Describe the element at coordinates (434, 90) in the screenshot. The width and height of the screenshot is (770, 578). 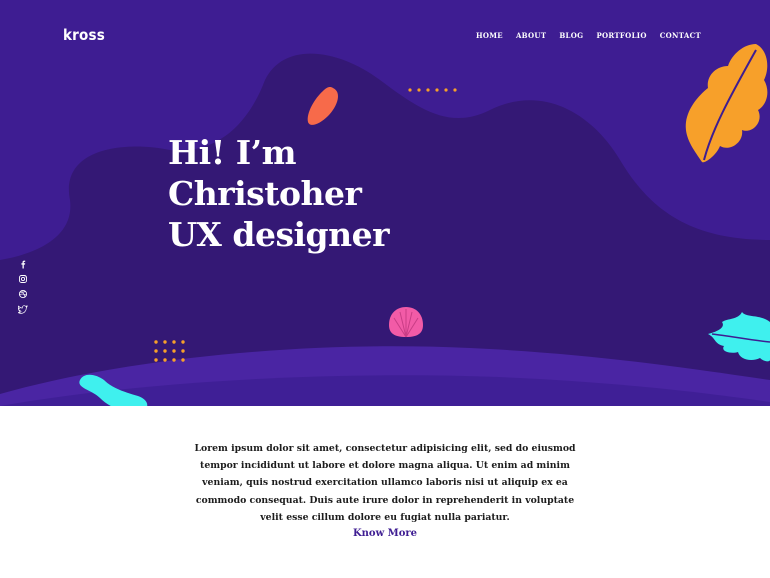
I see `dots-row-top` at that location.